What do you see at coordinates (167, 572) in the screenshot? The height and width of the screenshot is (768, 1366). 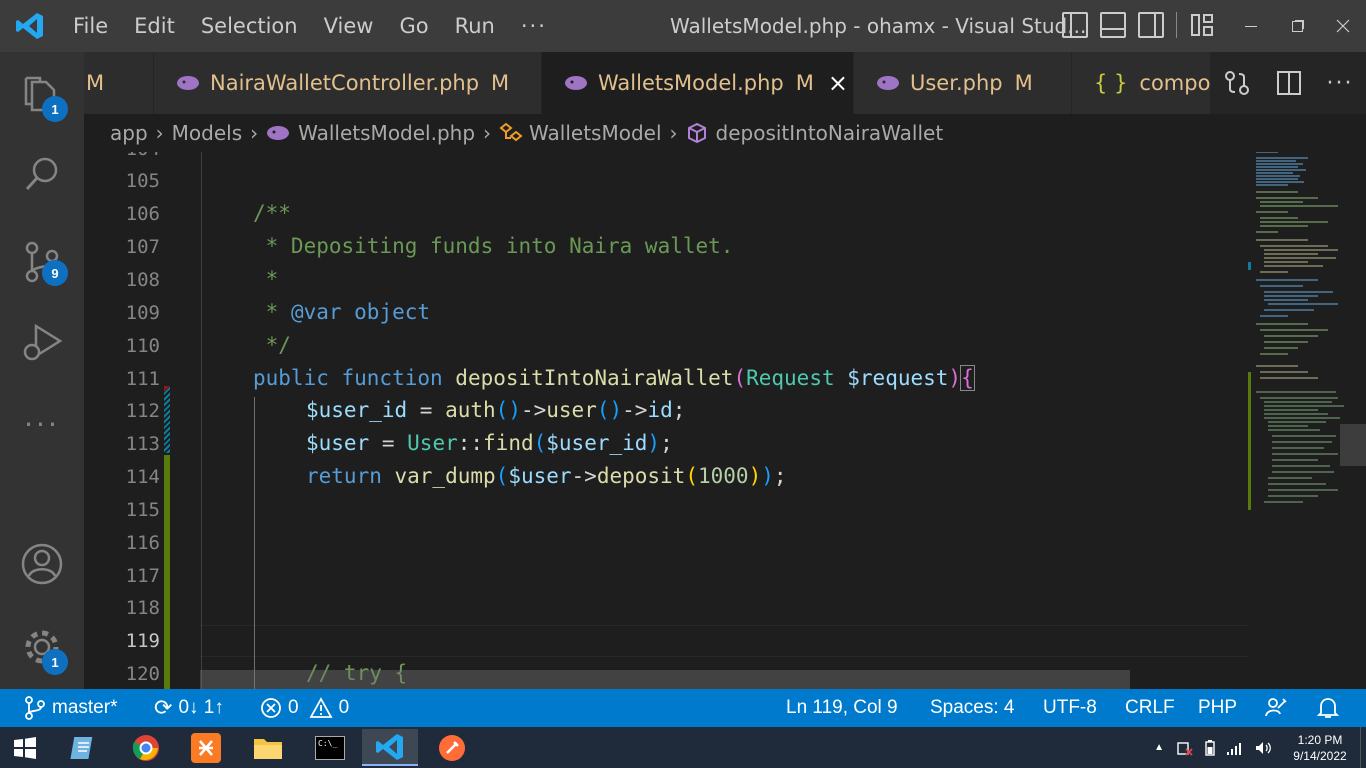 I see `git-added-decoration` at bounding box center [167, 572].